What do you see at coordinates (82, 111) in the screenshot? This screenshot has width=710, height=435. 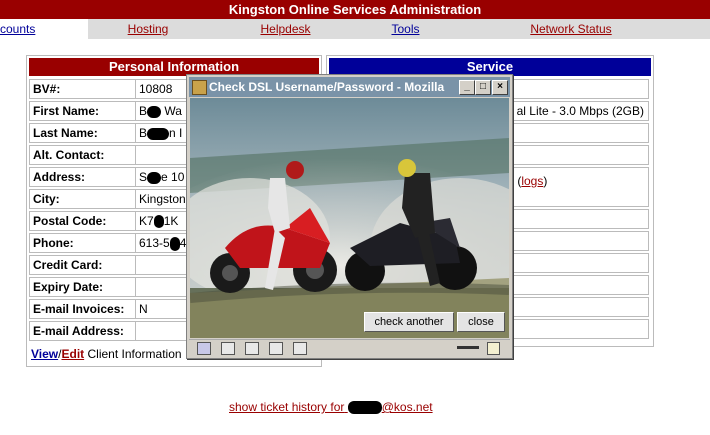 I see `field-label: First Name:` at bounding box center [82, 111].